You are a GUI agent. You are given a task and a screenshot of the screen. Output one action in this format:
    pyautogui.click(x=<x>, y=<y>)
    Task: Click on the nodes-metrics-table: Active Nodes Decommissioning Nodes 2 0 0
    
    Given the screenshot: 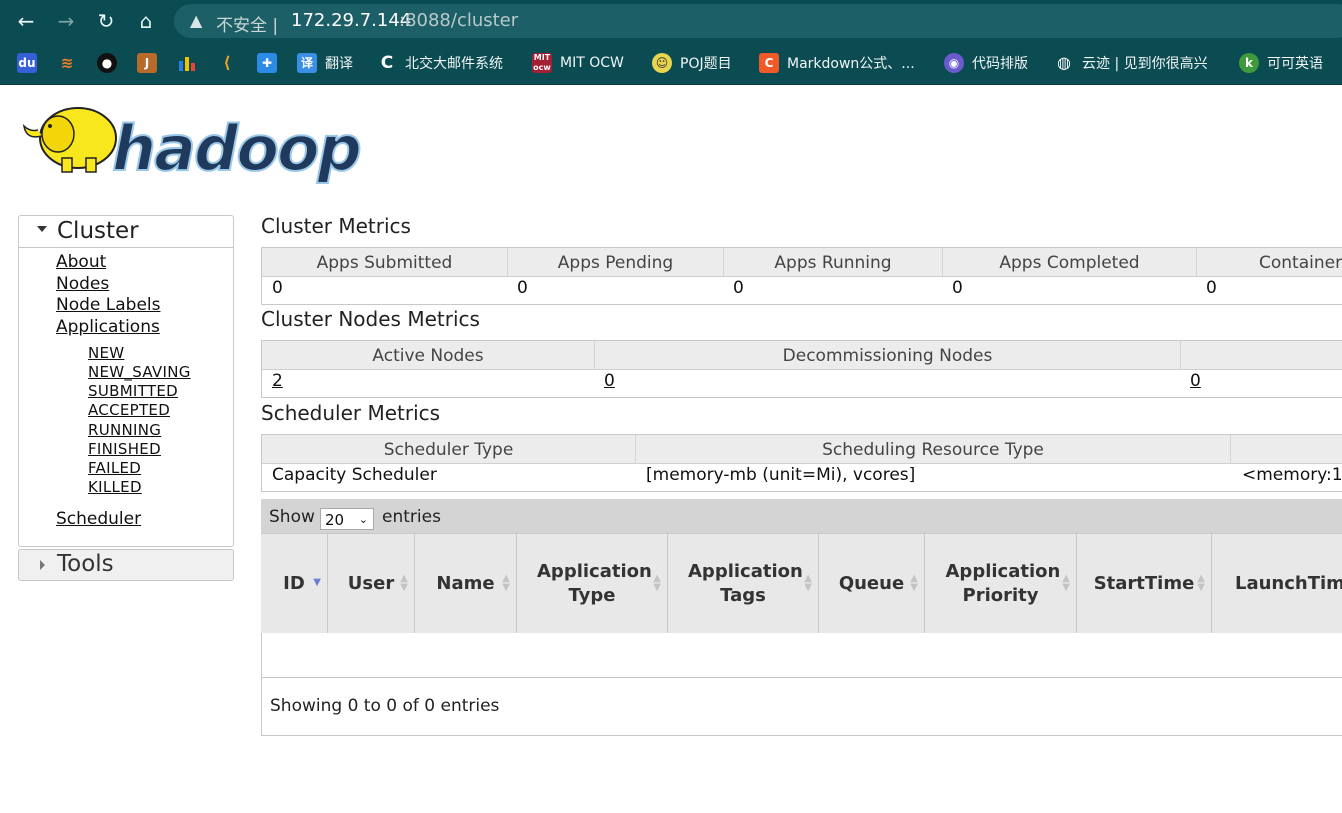 What is the action you would take?
    pyautogui.click(x=801, y=369)
    